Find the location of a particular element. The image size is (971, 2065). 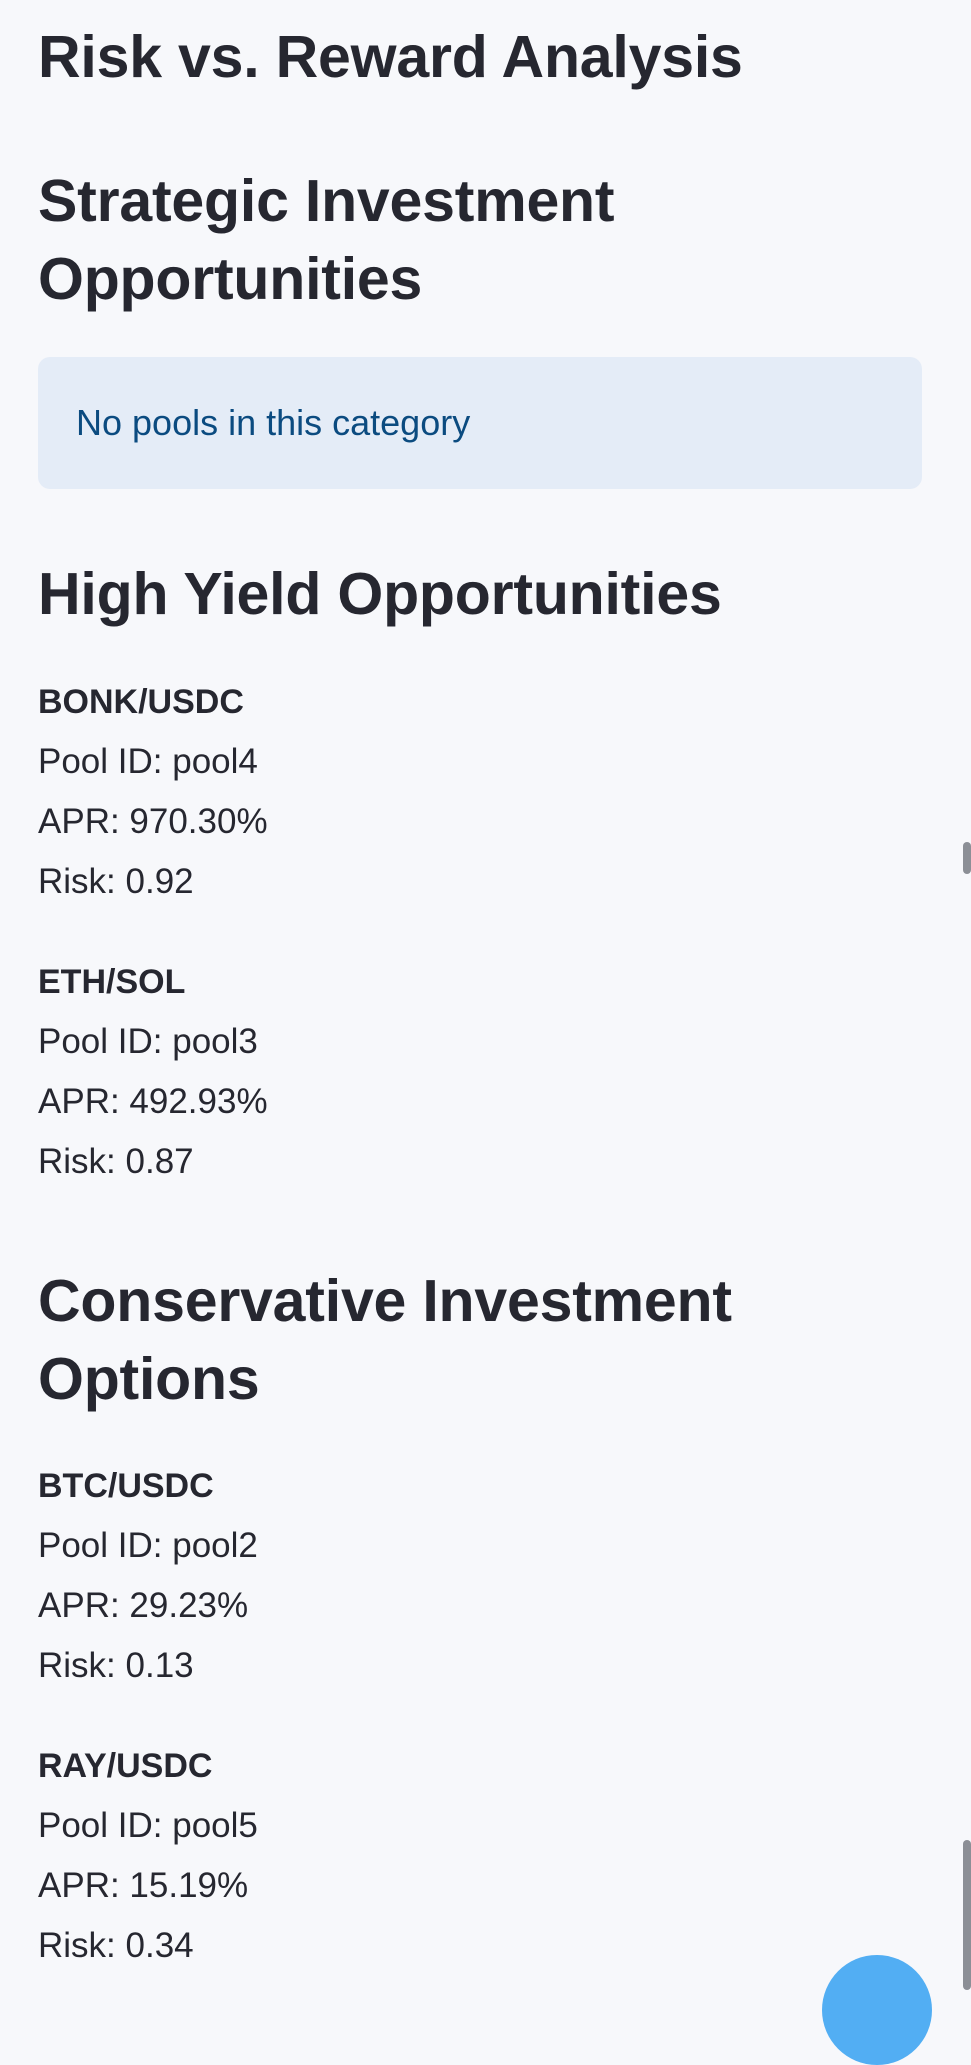

pool-name: ETH/SOL is located at coordinates (112, 982).